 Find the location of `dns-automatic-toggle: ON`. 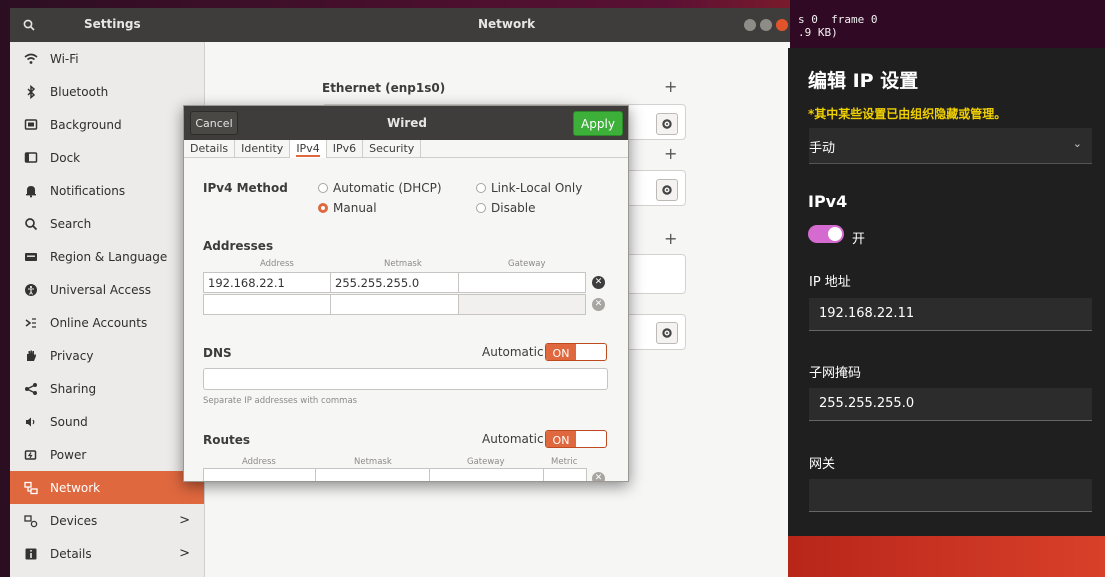

dns-automatic-toggle: ON is located at coordinates (576, 352).